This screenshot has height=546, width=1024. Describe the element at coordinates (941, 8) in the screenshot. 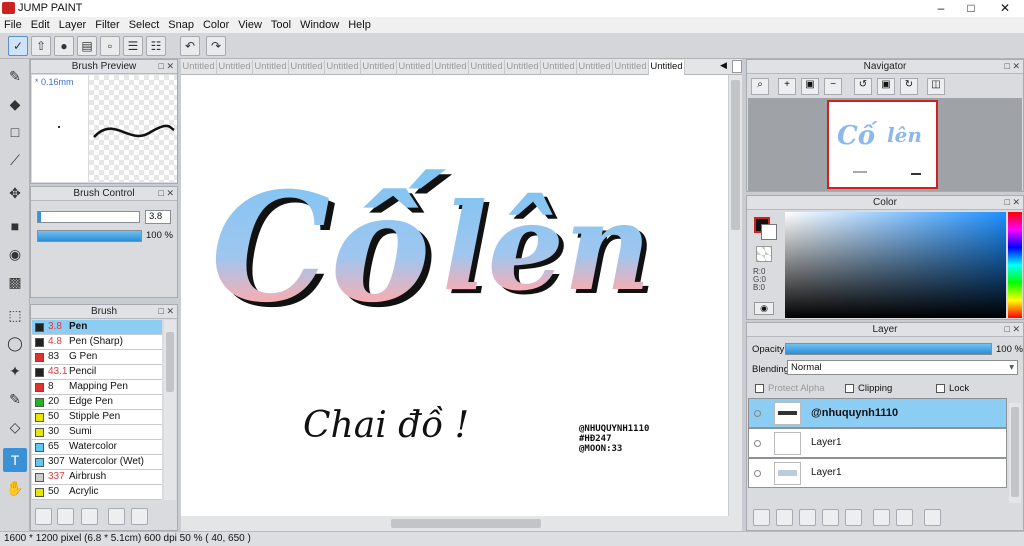

I see `minimize-button: –` at that location.